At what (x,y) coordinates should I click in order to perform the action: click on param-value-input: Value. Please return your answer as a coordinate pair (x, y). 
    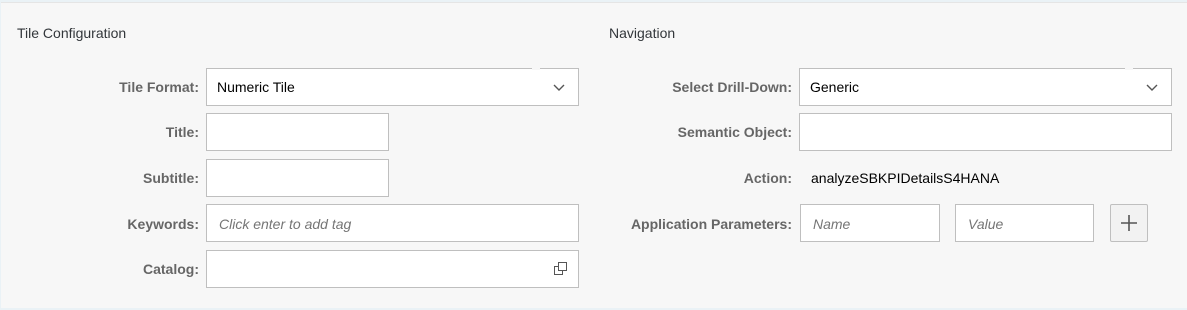
    Looking at the image, I should click on (1024, 223).